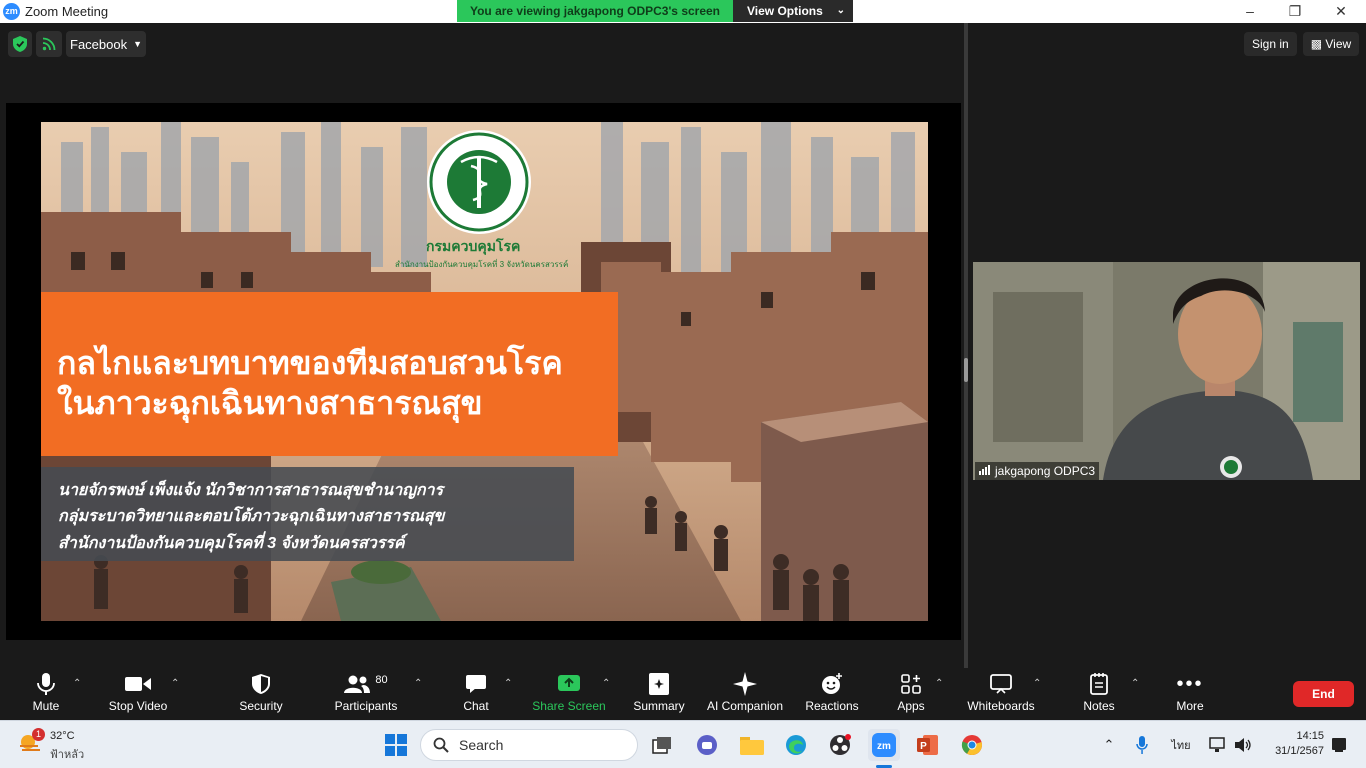 This screenshot has width=1366, height=768. Describe the element at coordinates (77, 683) in the screenshot. I see `mute-options-caret: ⌃` at that location.